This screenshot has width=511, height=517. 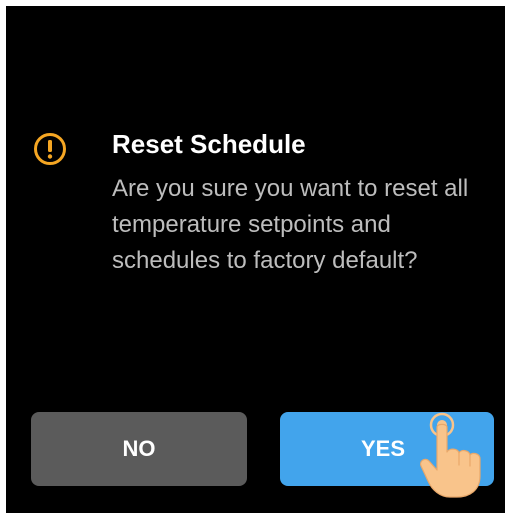 What do you see at coordinates (383, 448) in the screenshot?
I see `yes-button-label: YES` at bounding box center [383, 448].